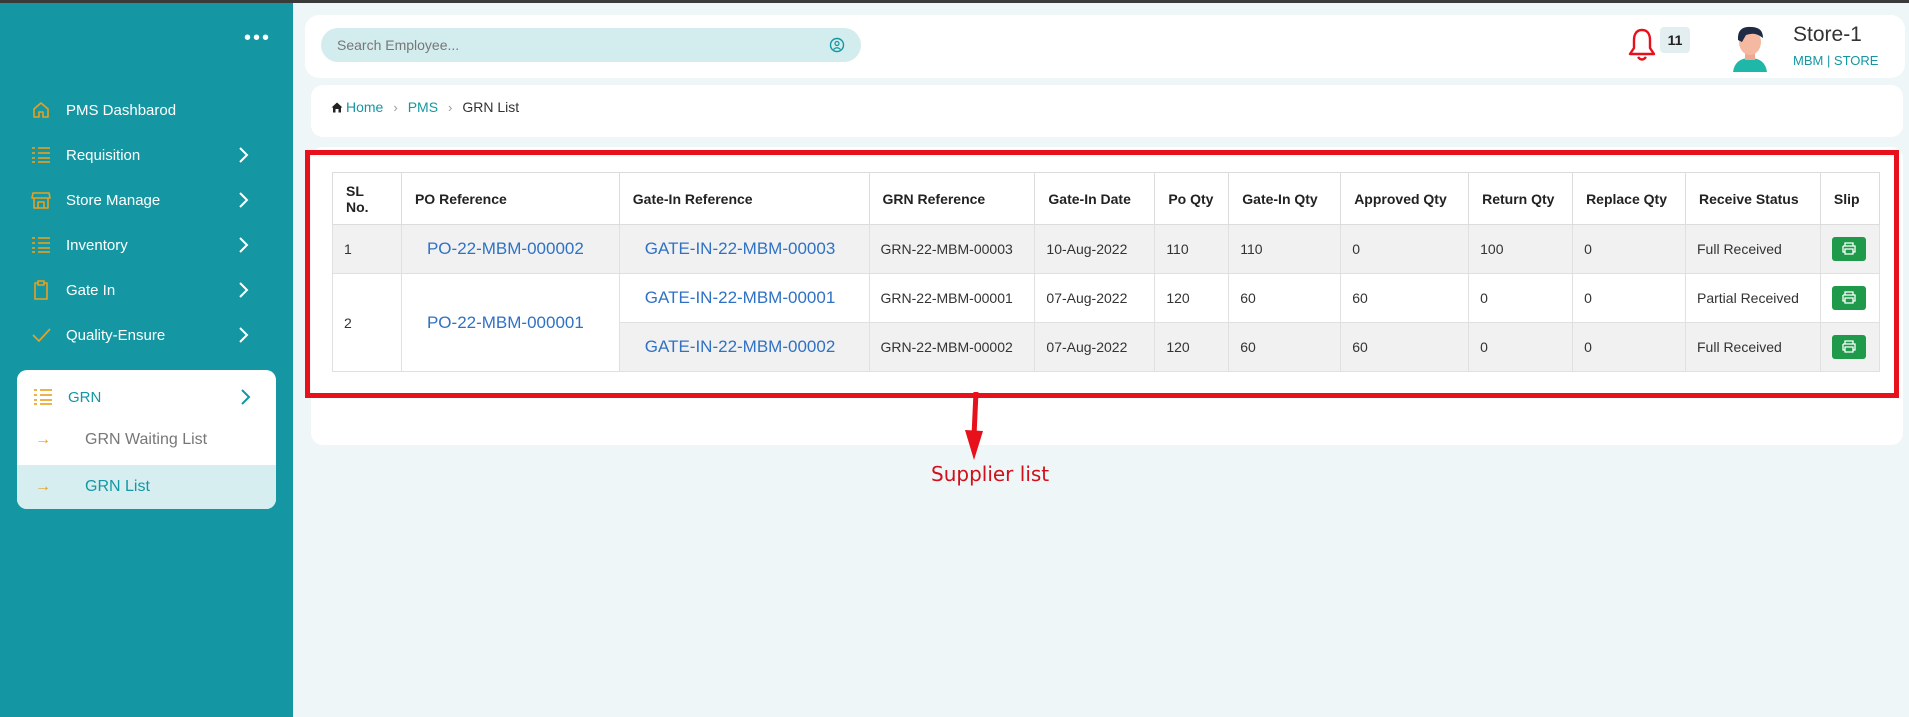 The height and width of the screenshot is (717, 1909). I want to click on clipboard-icon, so click(41, 290).